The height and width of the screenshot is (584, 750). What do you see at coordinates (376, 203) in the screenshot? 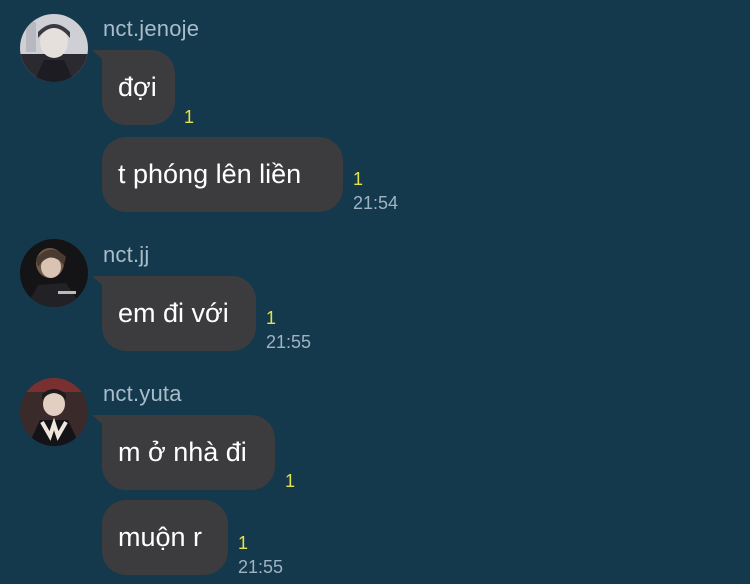
I see `timestamp: 21:54` at bounding box center [376, 203].